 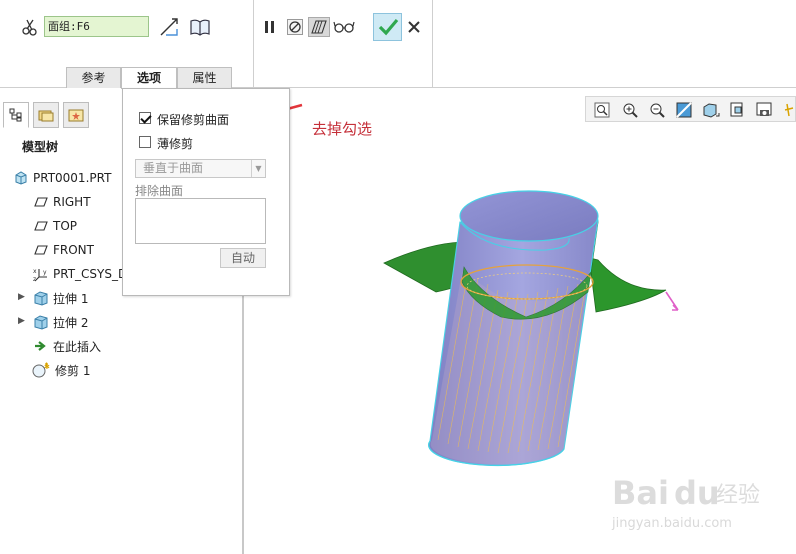 What do you see at coordinates (738, 109) in the screenshot?
I see `saved-views-icon` at bounding box center [738, 109].